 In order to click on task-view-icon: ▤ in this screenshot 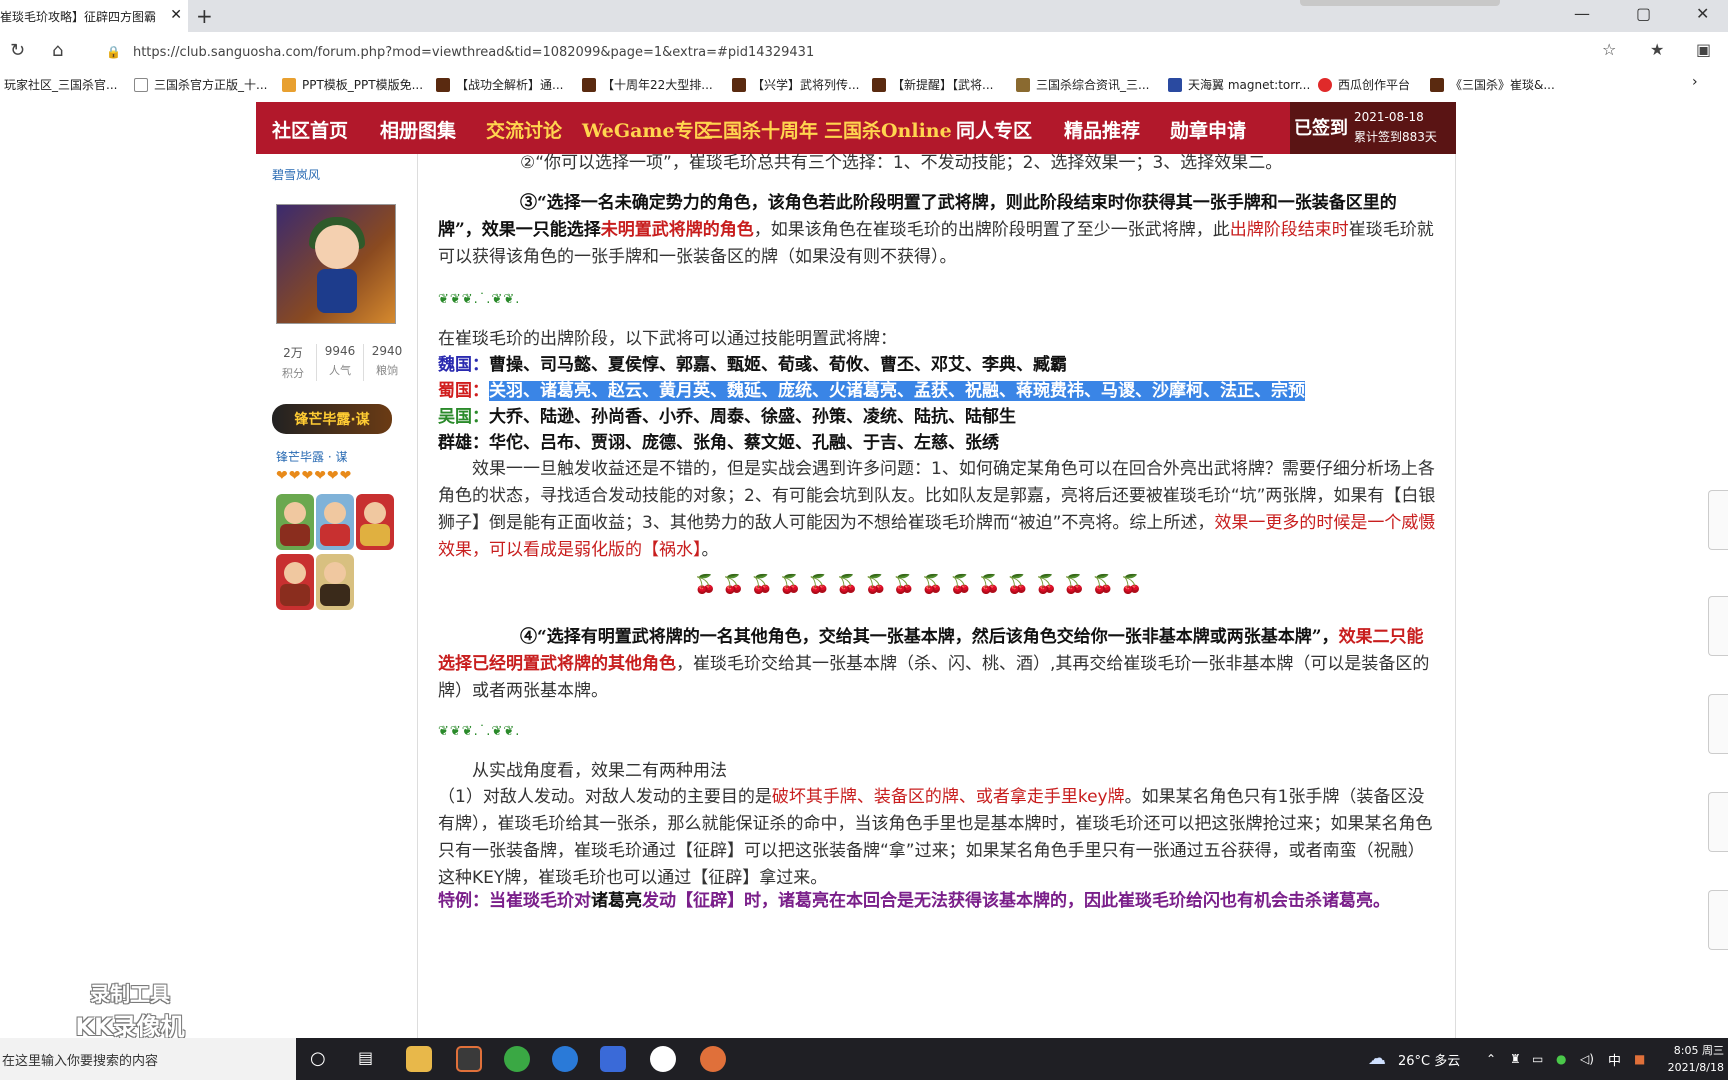, I will do `click(365, 1057)`.